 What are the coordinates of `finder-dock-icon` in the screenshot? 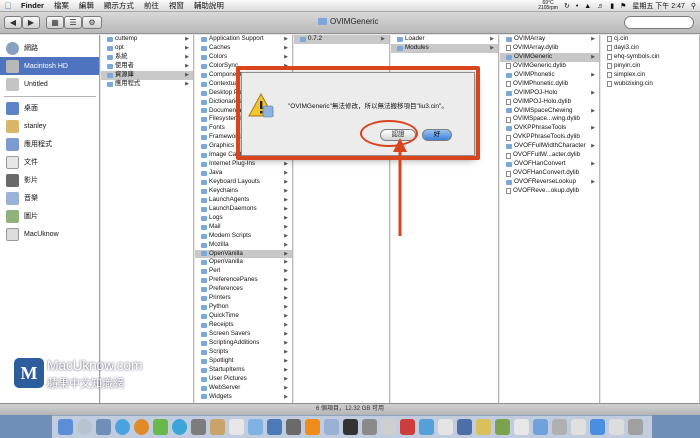 It's located at (65, 427).